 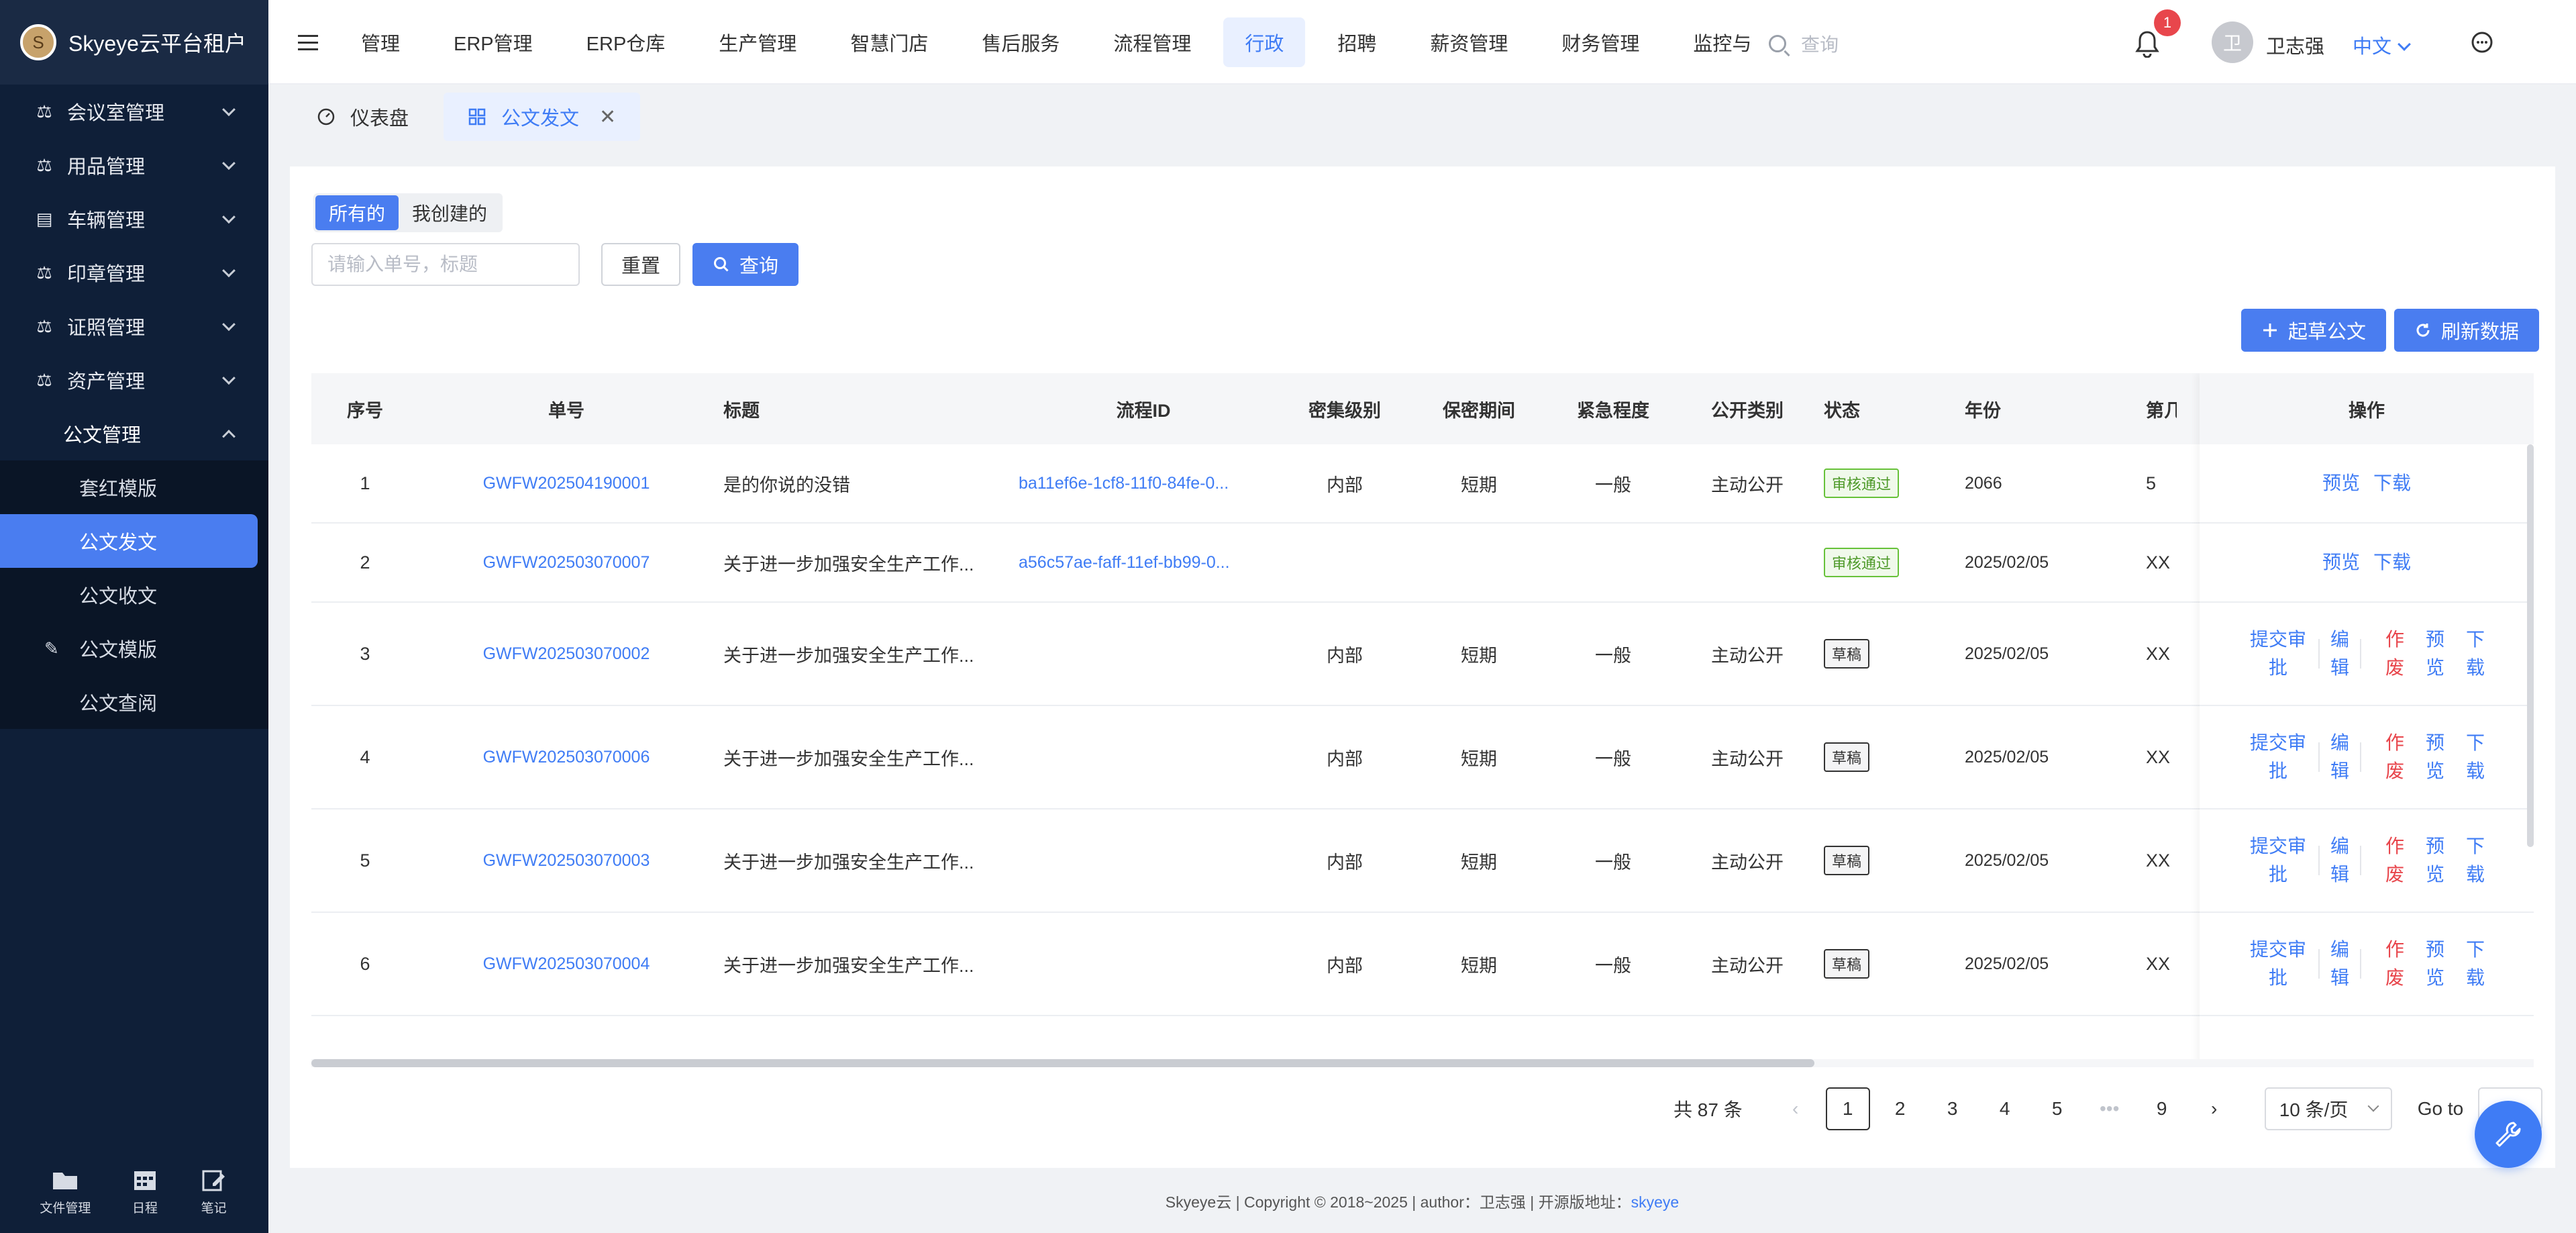 I want to click on refresh-button: 刷新数据, so click(x=2466, y=330).